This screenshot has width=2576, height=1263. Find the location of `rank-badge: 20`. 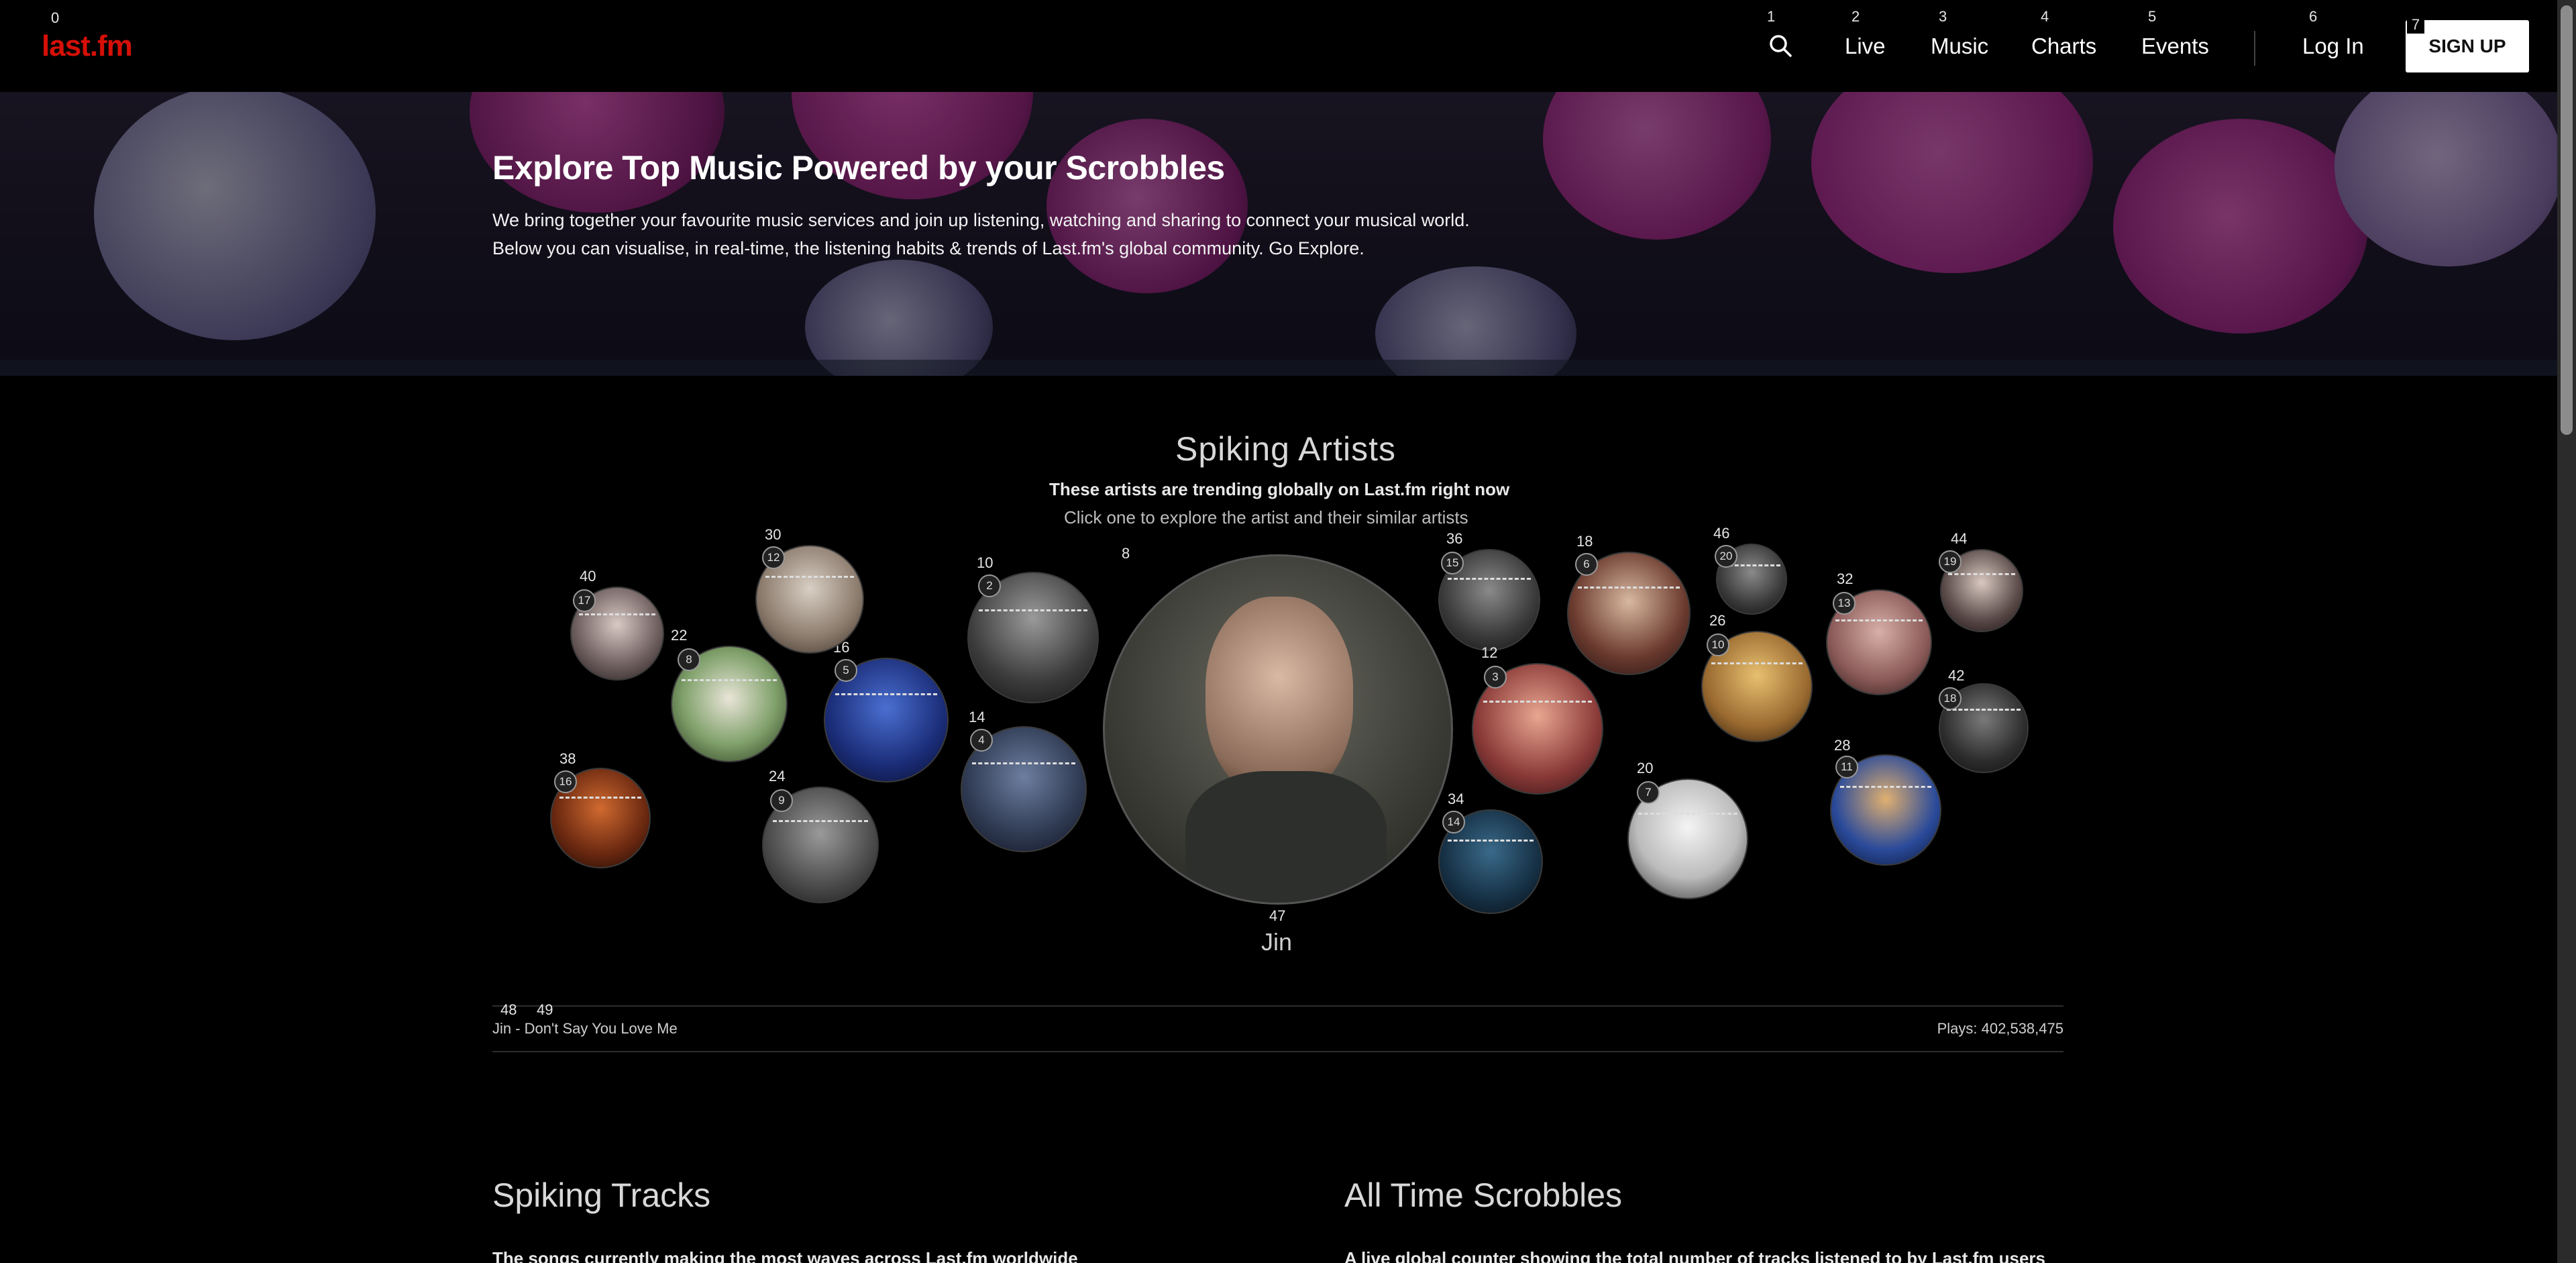

rank-badge: 20 is located at coordinates (1726, 556).